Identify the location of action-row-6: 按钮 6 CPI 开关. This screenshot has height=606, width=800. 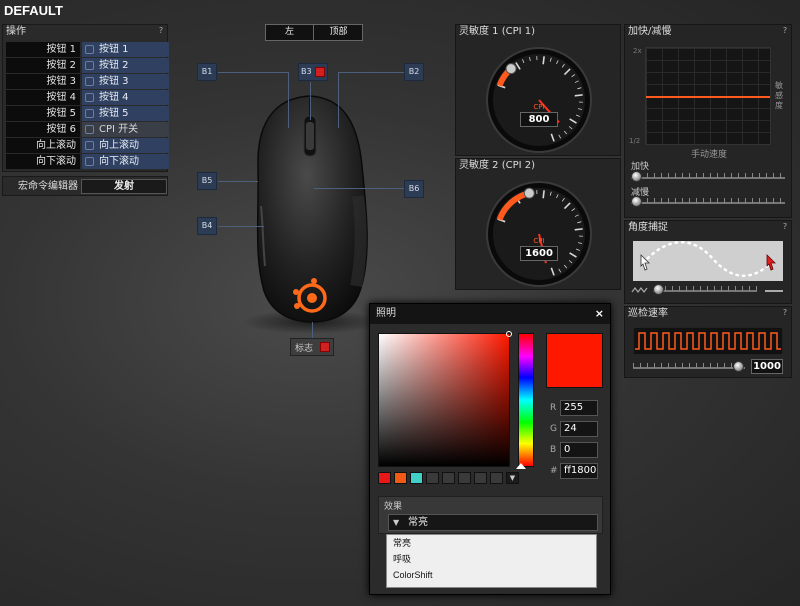
(87, 129).